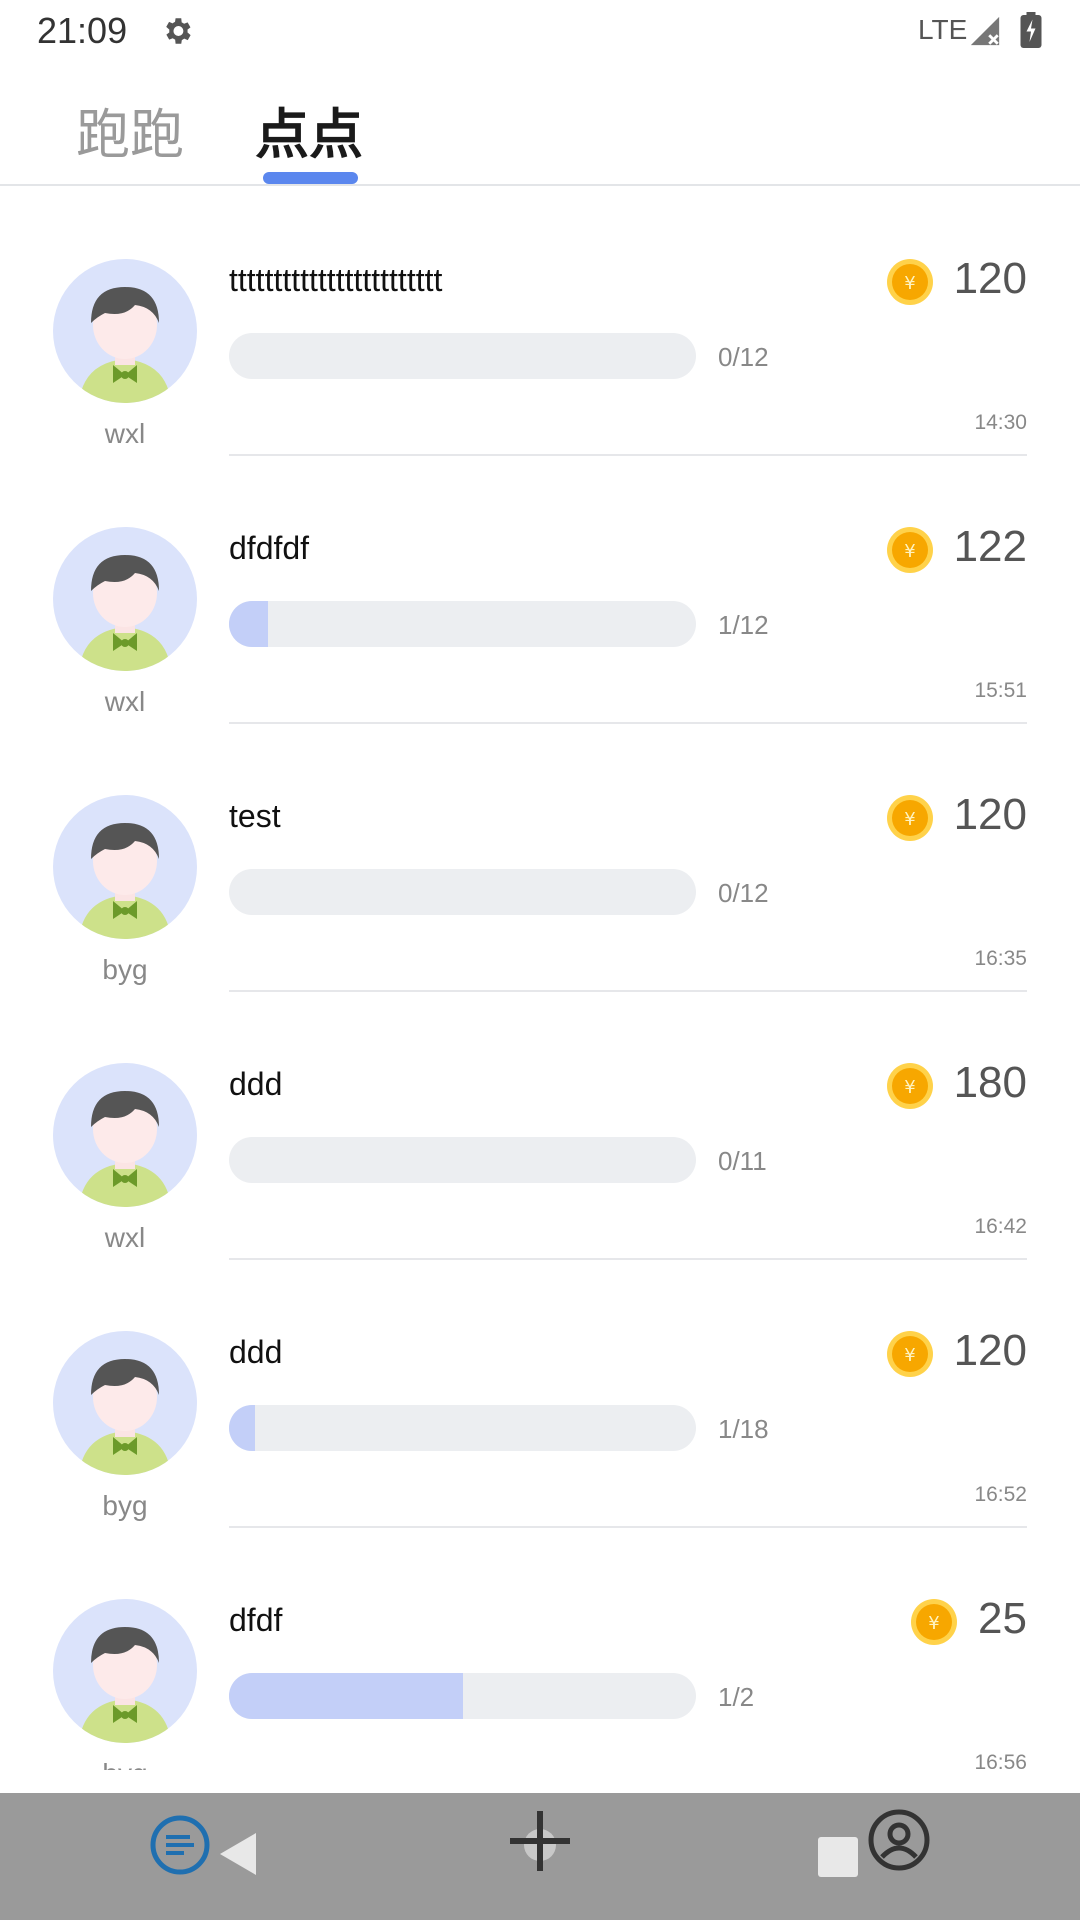 This screenshot has width=1080, height=1920. What do you see at coordinates (743, 625) in the screenshot?
I see `progress-text: 1/12` at bounding box center [743, 625].